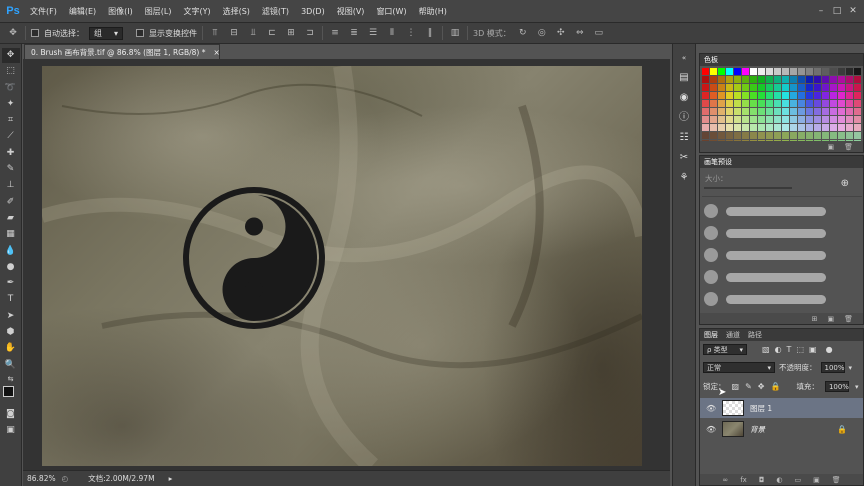 Image resolution: width=864 pixels, height=486 pixels. I want to click on tab-layers: 图层, so click(711, 335).